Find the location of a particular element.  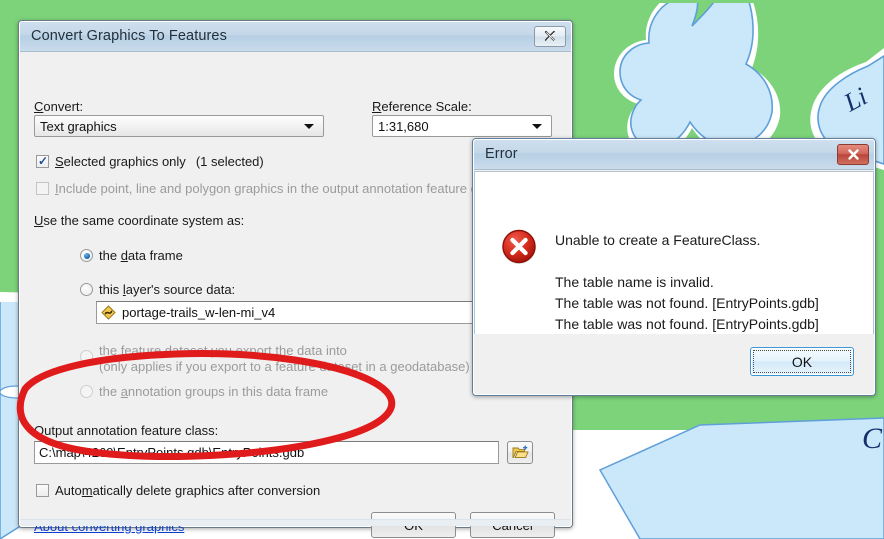

reference-scale-value: 1:31,680 is located at coordinates (403, 126).